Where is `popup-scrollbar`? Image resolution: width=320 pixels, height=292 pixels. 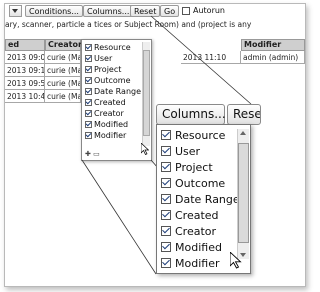
popup-scrollbar is located at coordinates (243, 194).